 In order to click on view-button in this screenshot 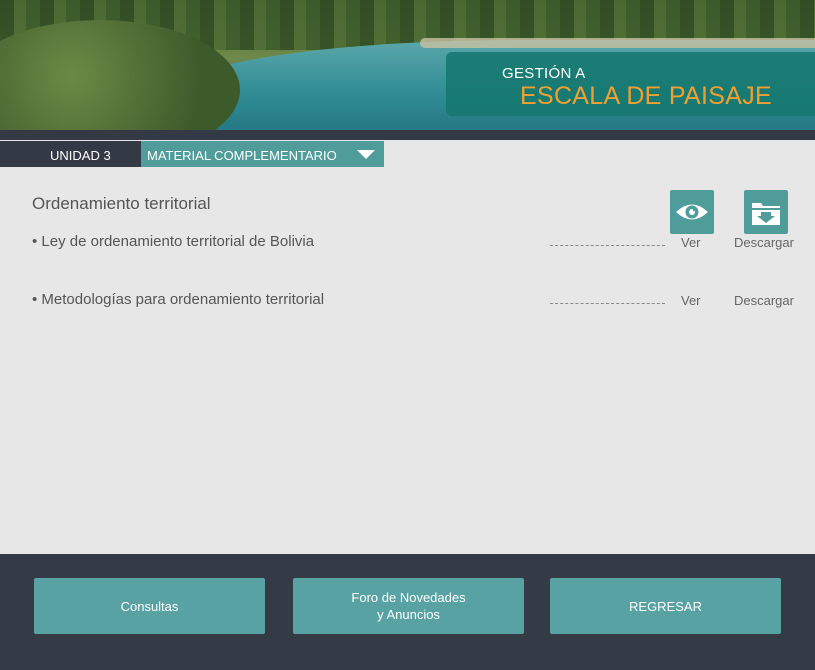, I will do `click(692, 212)`.